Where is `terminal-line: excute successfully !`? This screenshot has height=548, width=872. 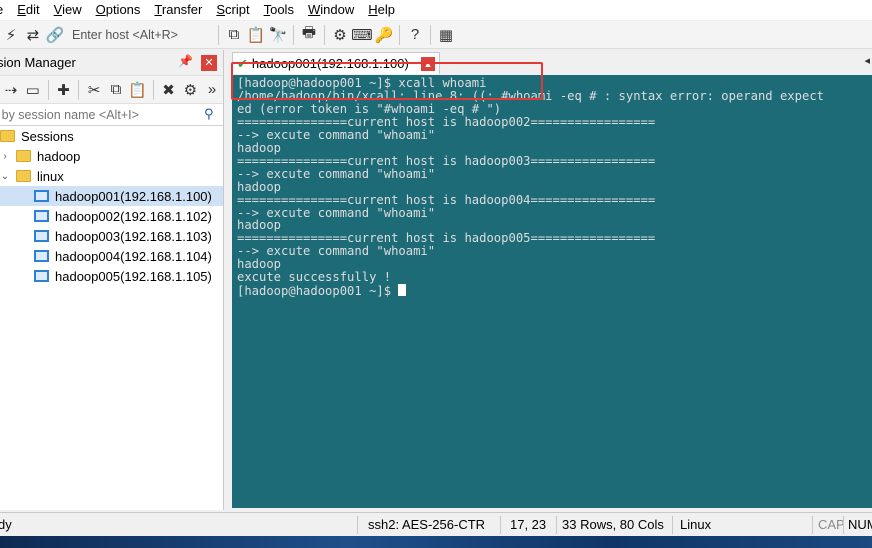 terminal-line: excute successfully ! is located at coordinates (314, 277).